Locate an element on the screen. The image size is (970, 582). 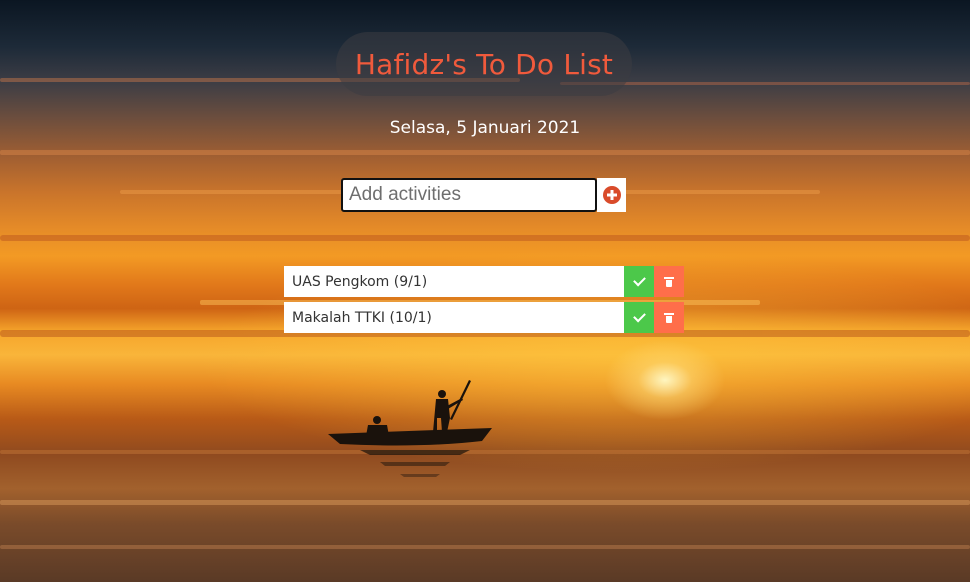
todo-item-text: Makalah TTKI (10/1) is located at coordinates (454, 317).